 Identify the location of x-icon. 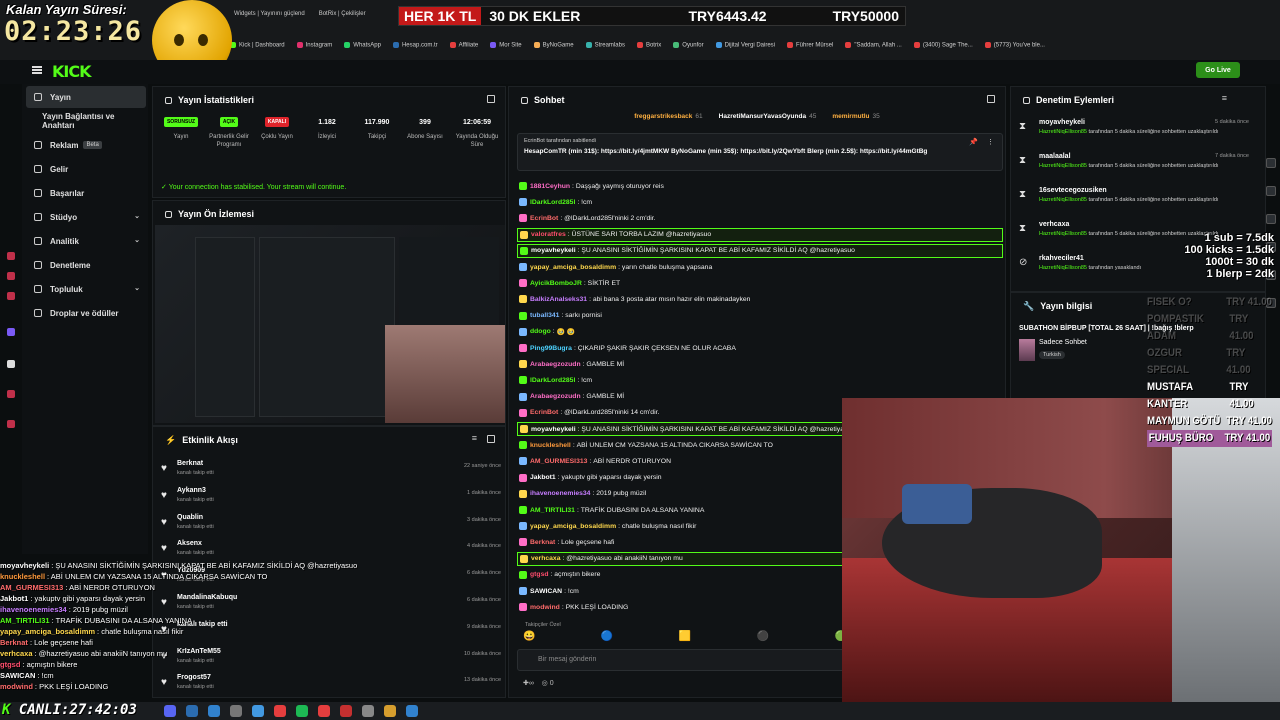
(11, 364).